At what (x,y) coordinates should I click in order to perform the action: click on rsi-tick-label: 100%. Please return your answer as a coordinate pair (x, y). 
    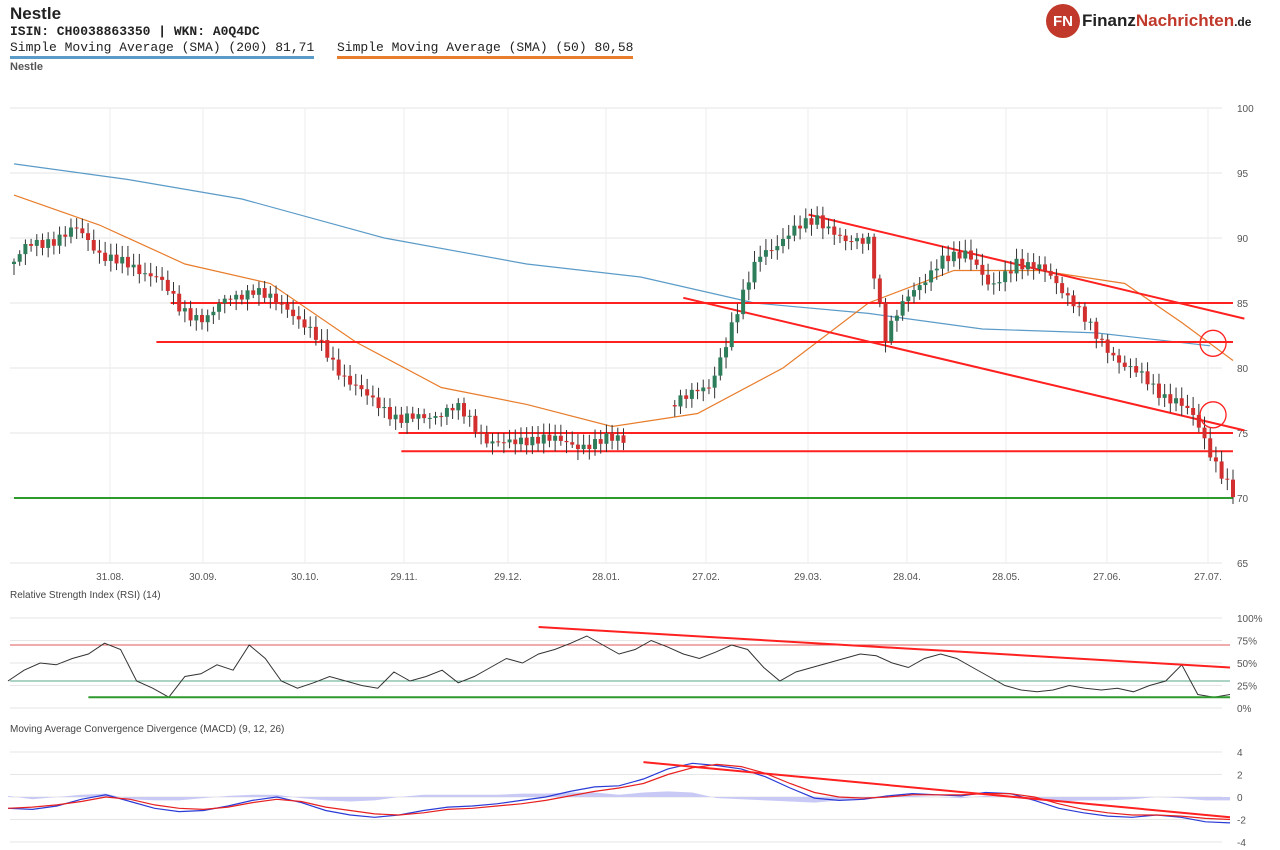
    Looking at the image, I should click on (1250, 619).